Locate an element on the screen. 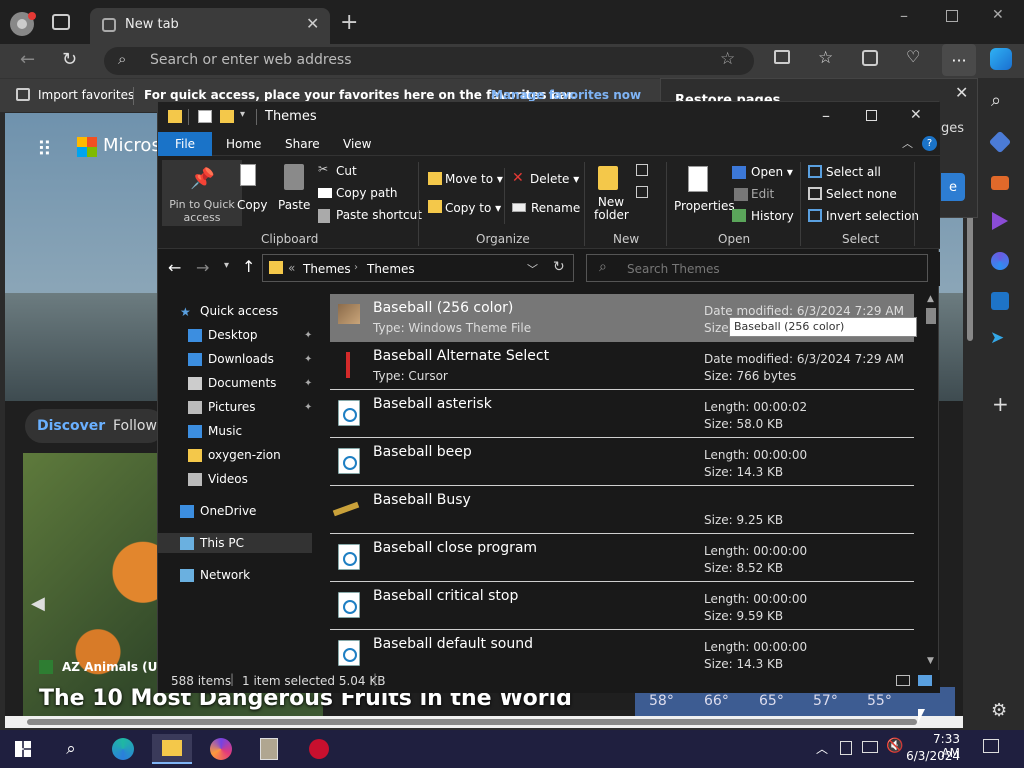 This screenshot has width=1024, height=768. nav-item-documents: Documents ✦ is located at coordinates (252, 383).